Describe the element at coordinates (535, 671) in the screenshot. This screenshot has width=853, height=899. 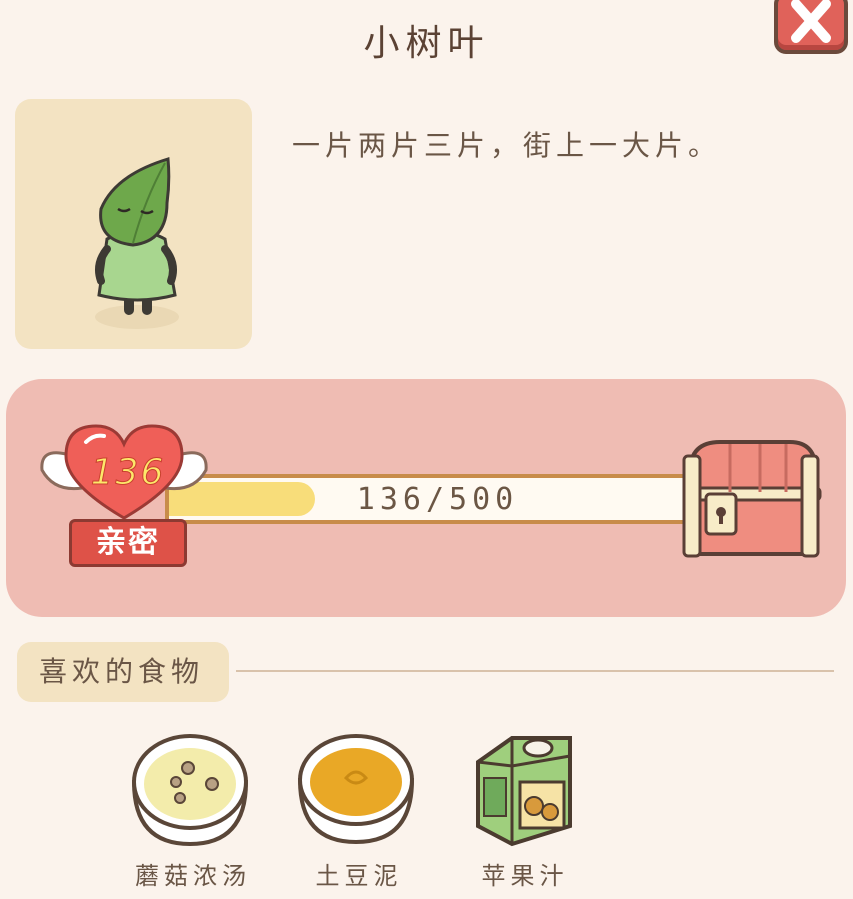
I see `section-divider` at that location.